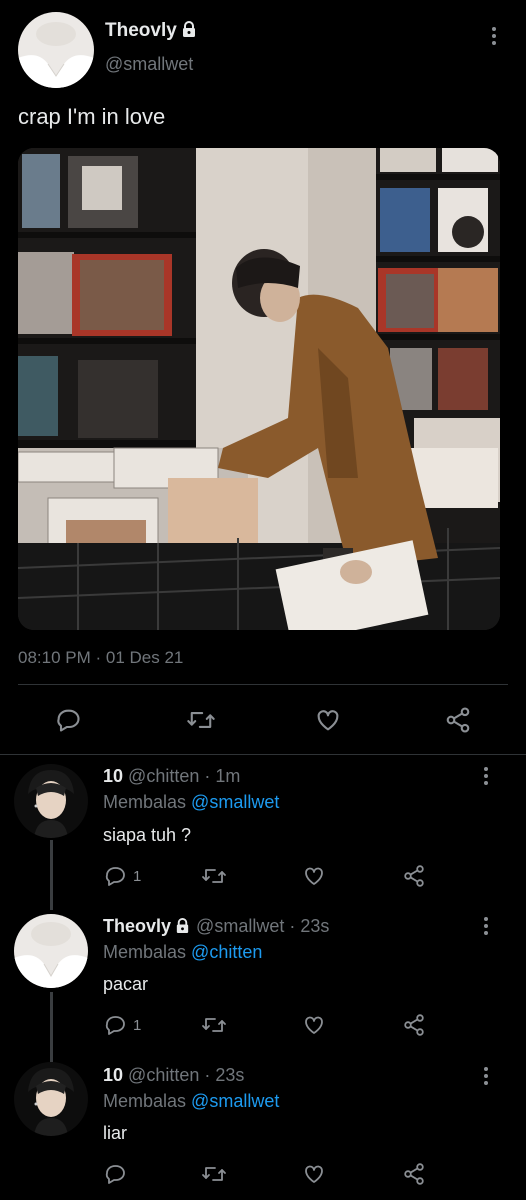 Image resolution: width=526 pixels, height=1200 pixels. Describe the element at coordinates (115, 1133) in the screenshot. I see `reply-text: liar` at that location.